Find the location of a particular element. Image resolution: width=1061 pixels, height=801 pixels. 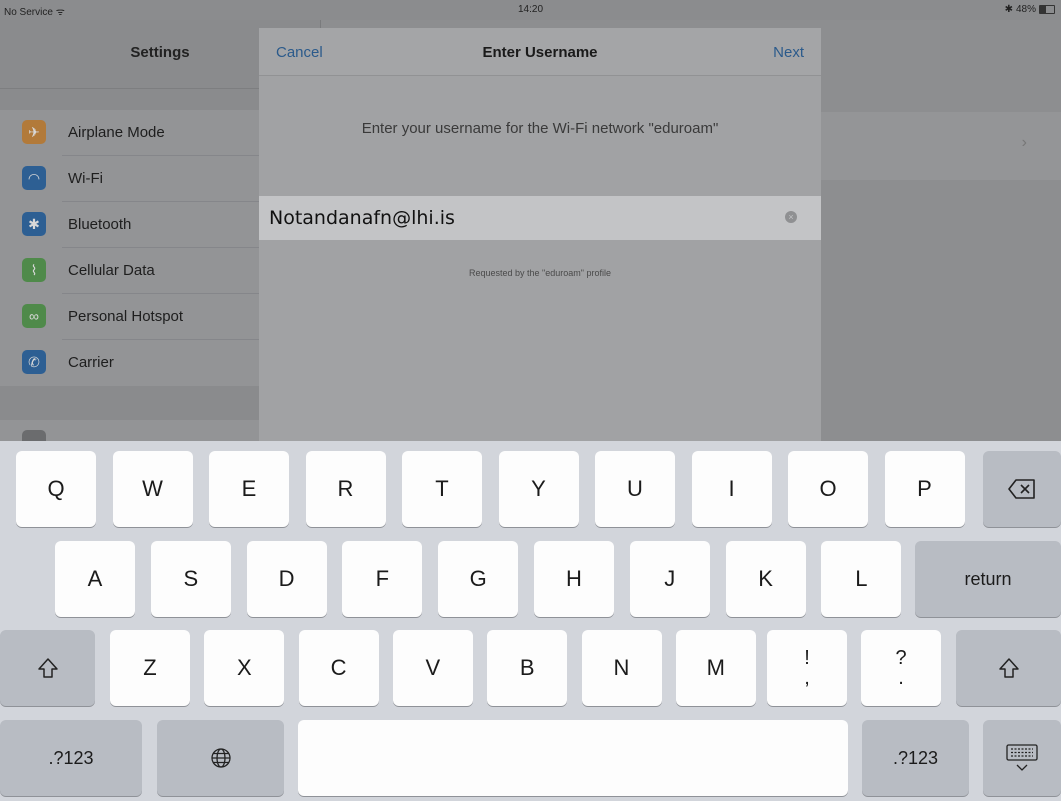

airplane-icon: ✈ is located at coordinates (34, 132).